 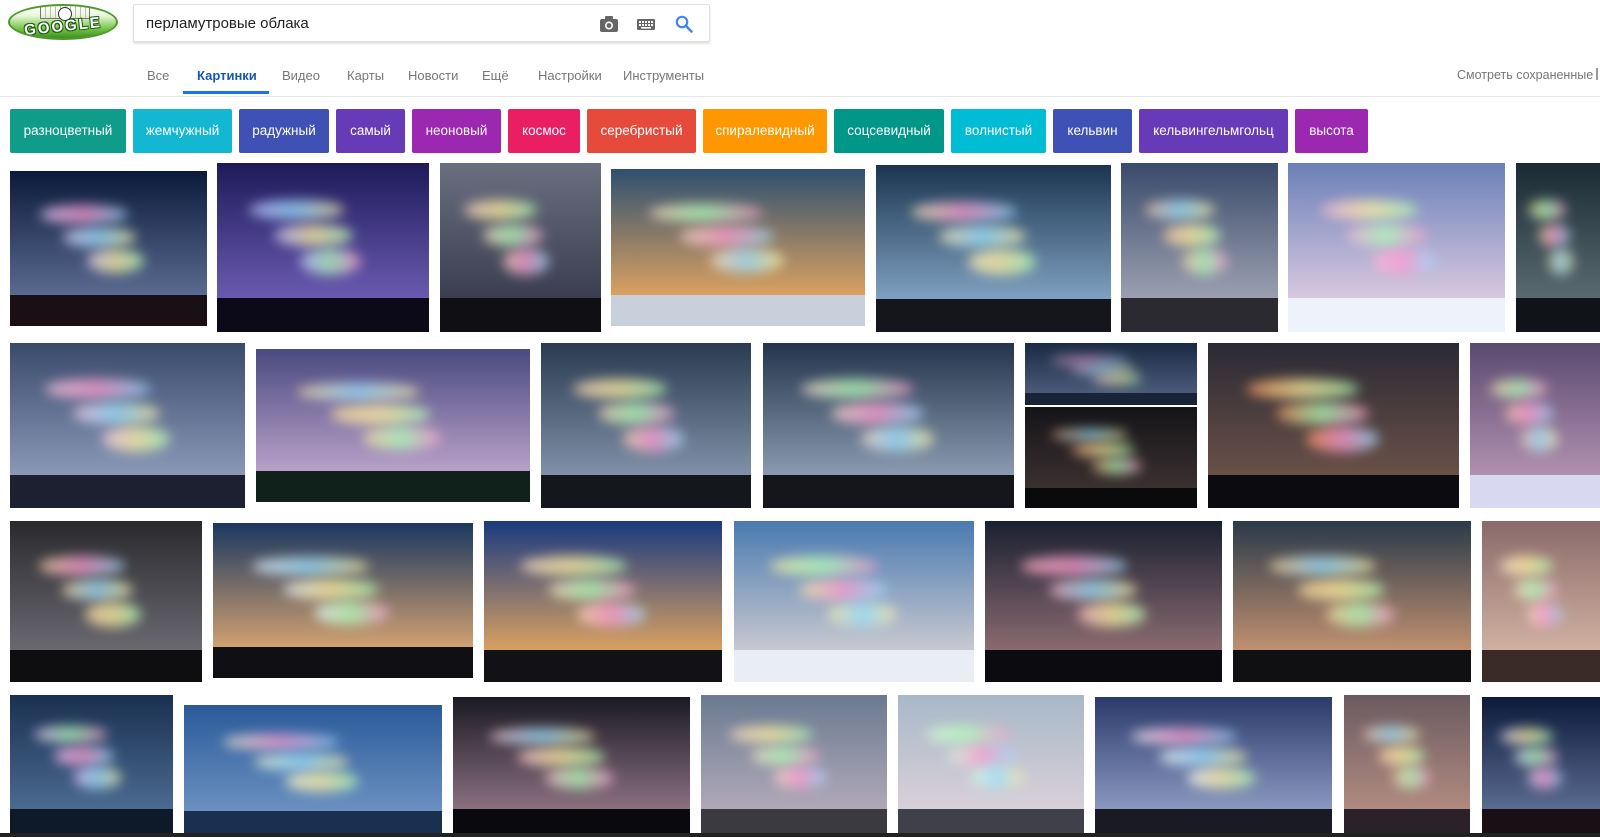 I want to click on keyboard-icon, so click(x=646, y=24).